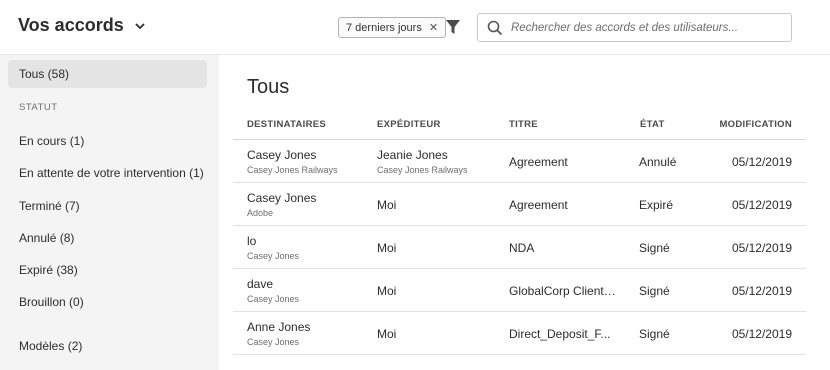 The width and height of the screenshot is (830, 370). Describe the element at coordinates (107, 270) in the screenshot. I see `sidebar-item-expired: Expiré (38)` at that location.